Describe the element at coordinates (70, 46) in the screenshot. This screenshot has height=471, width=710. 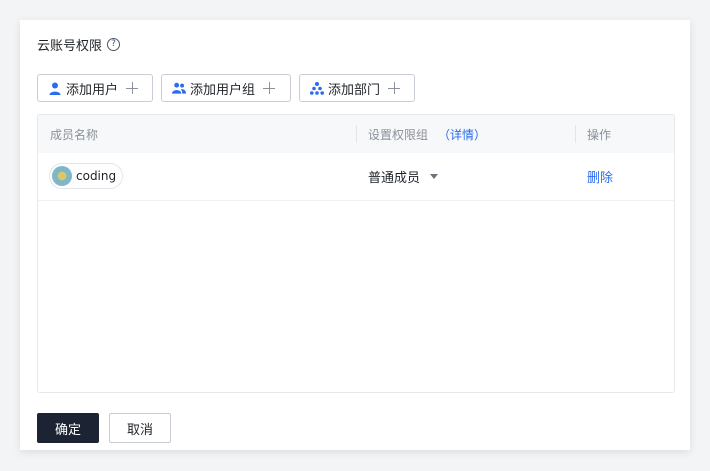
I see `panel-title: 云账号权限` at that location.